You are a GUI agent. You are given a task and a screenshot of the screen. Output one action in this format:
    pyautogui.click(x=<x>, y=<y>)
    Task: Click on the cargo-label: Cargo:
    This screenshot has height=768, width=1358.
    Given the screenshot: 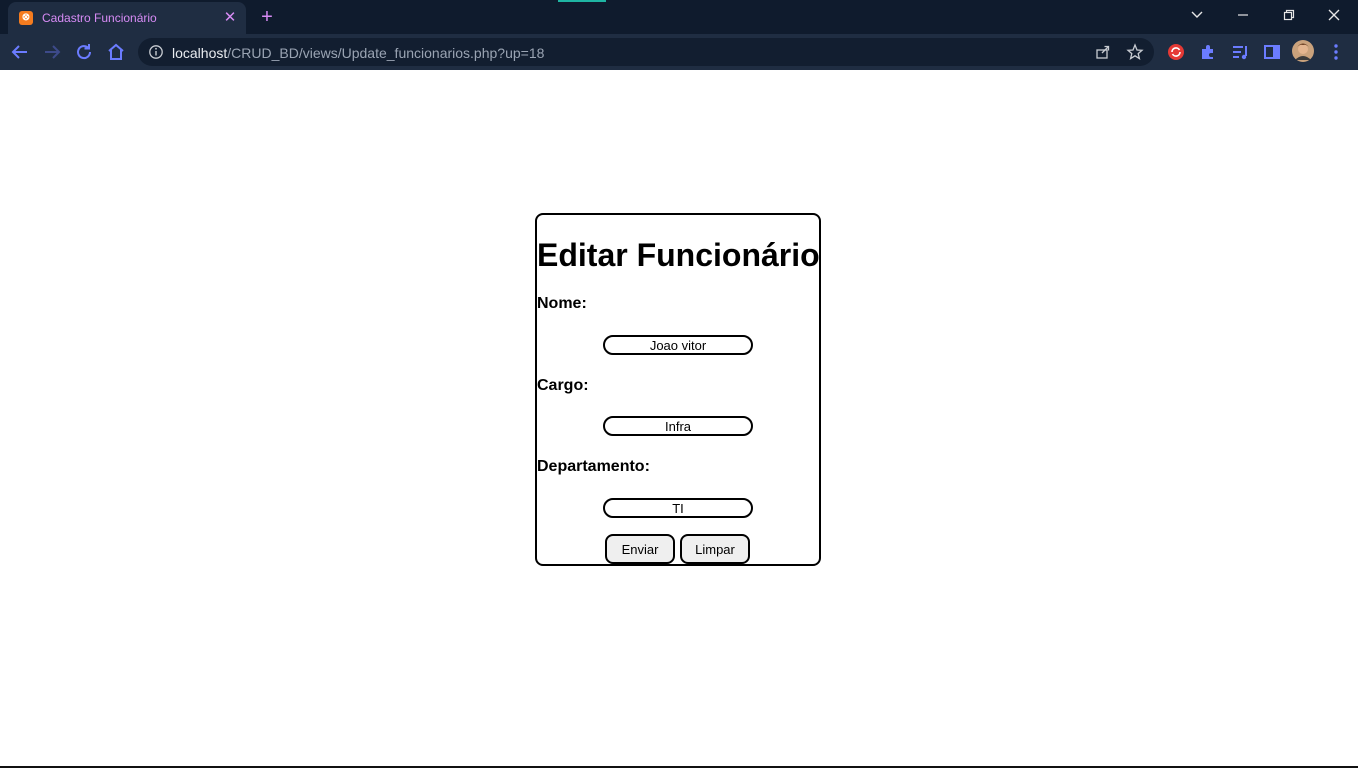 What is the action you would take?
    pyautogui.click(x=563, y=385)
    